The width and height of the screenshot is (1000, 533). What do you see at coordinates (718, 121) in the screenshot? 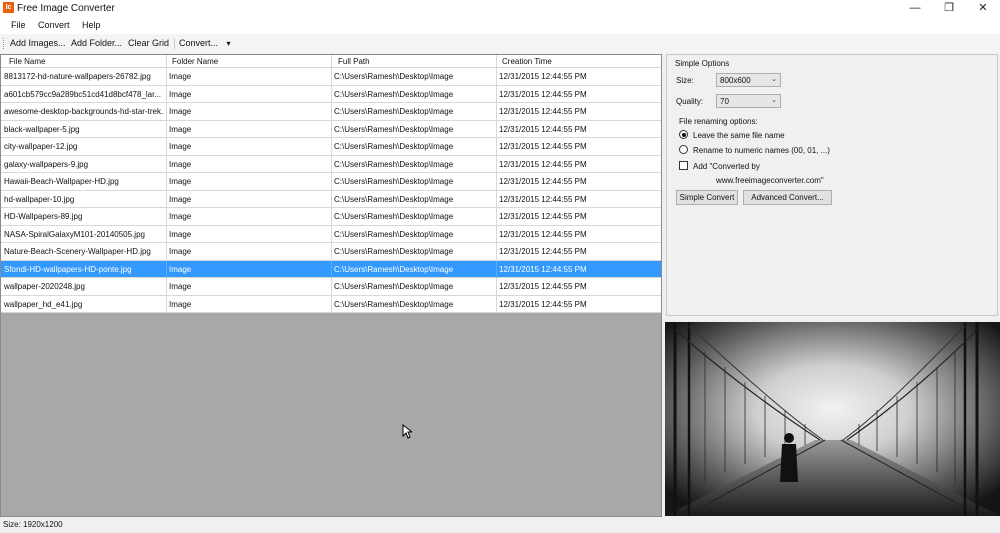
I see `renaming-options-label: File renaming options:` at bounding box center [718, 121].